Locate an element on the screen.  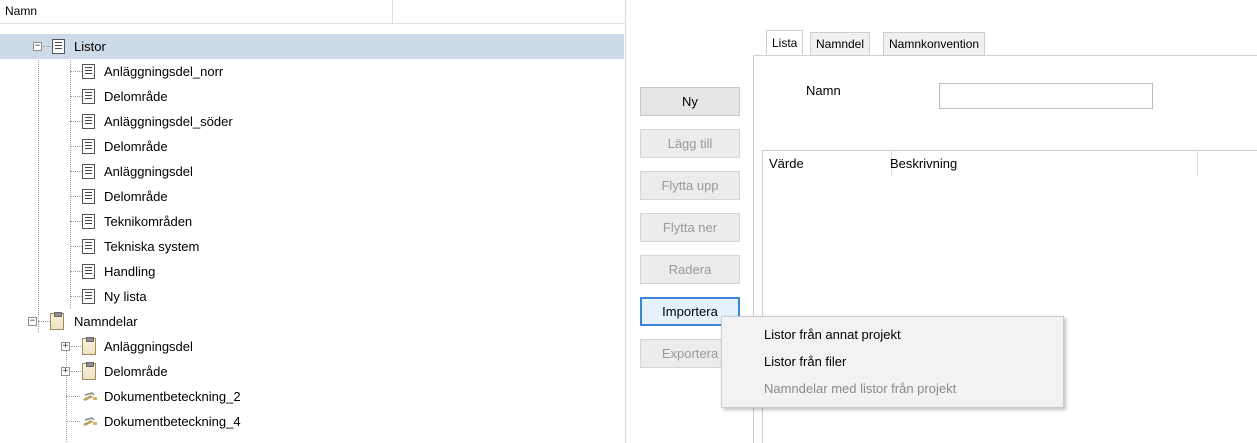
tree-node-label: Dokumentbeteckning_4 is located at coordinates (172, 421).